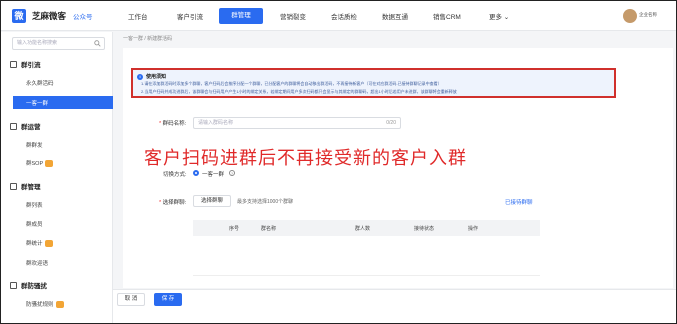  I want to click on sidebar-item-one-customer-one-group: 一客一群, so click(63, 102).